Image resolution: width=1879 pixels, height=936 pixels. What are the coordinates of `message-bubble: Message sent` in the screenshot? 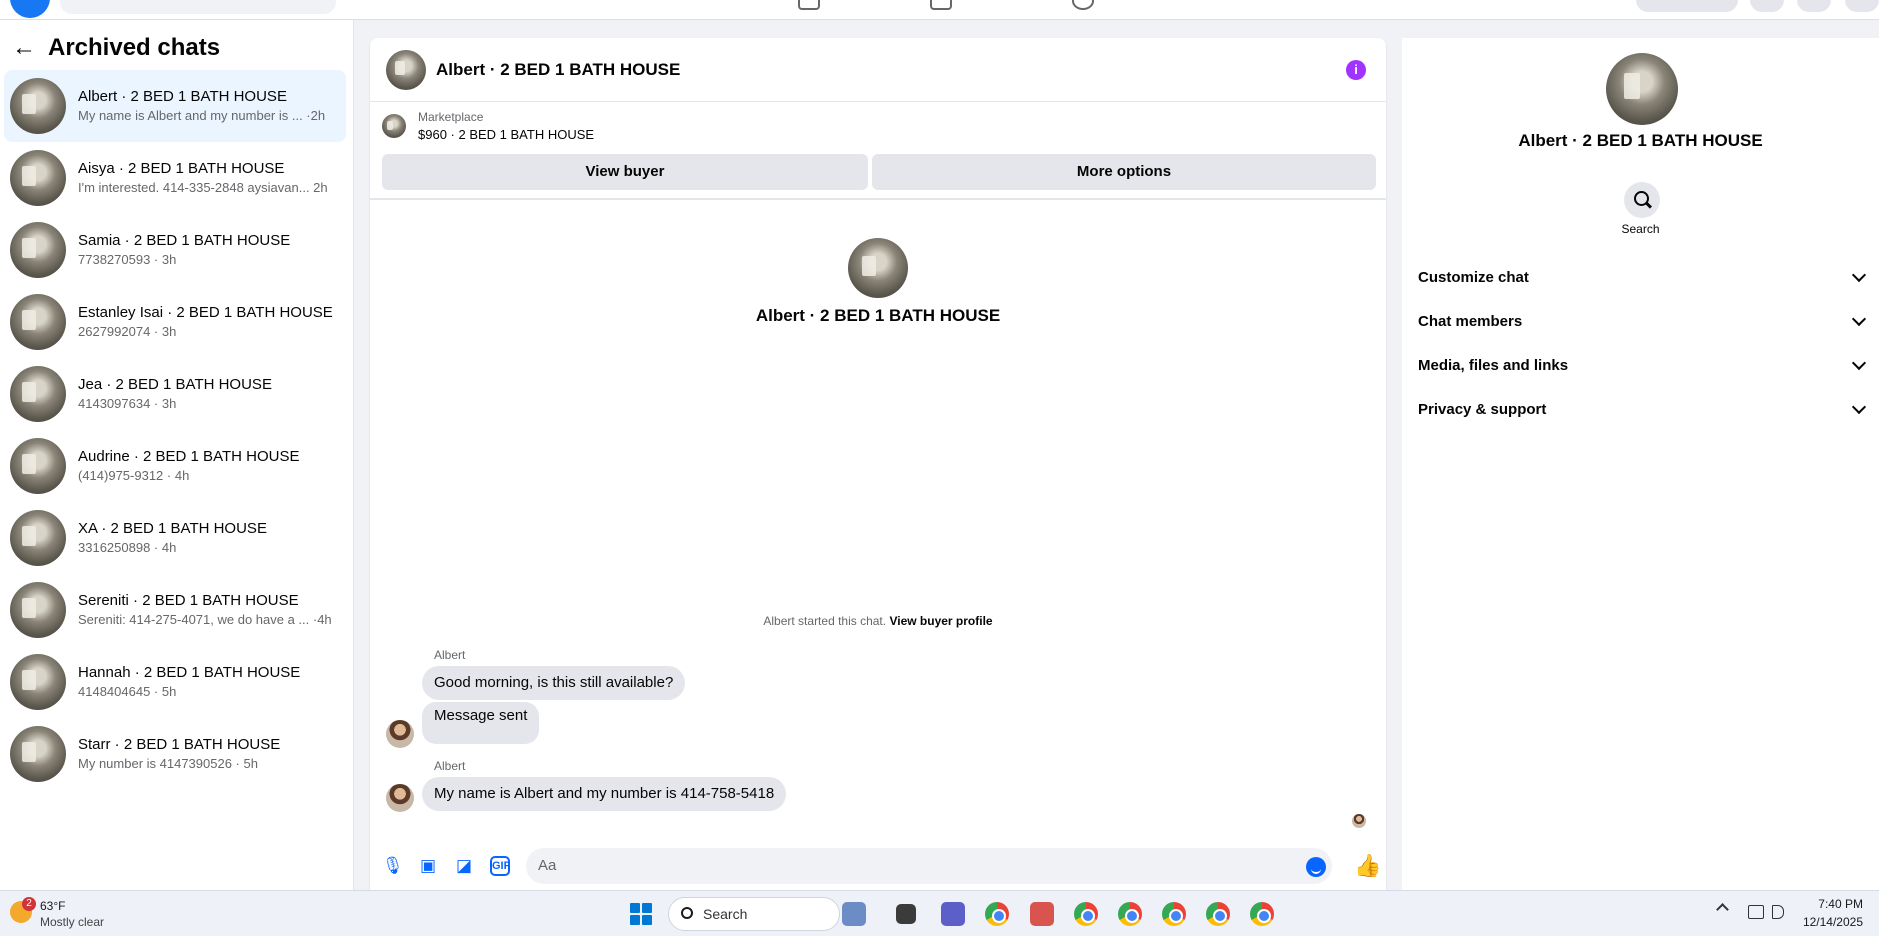 It's located at (481, 723).